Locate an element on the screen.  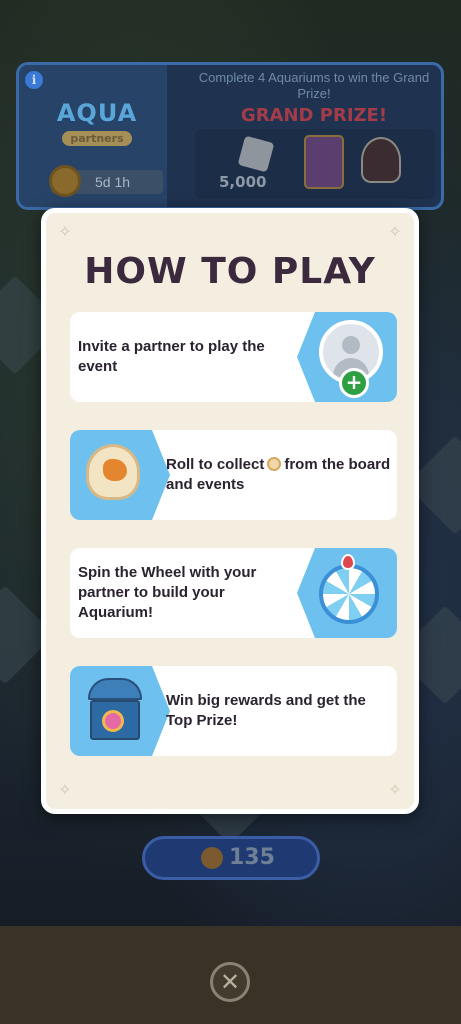
shell-count: 135 is located at coordinates (252, 857).